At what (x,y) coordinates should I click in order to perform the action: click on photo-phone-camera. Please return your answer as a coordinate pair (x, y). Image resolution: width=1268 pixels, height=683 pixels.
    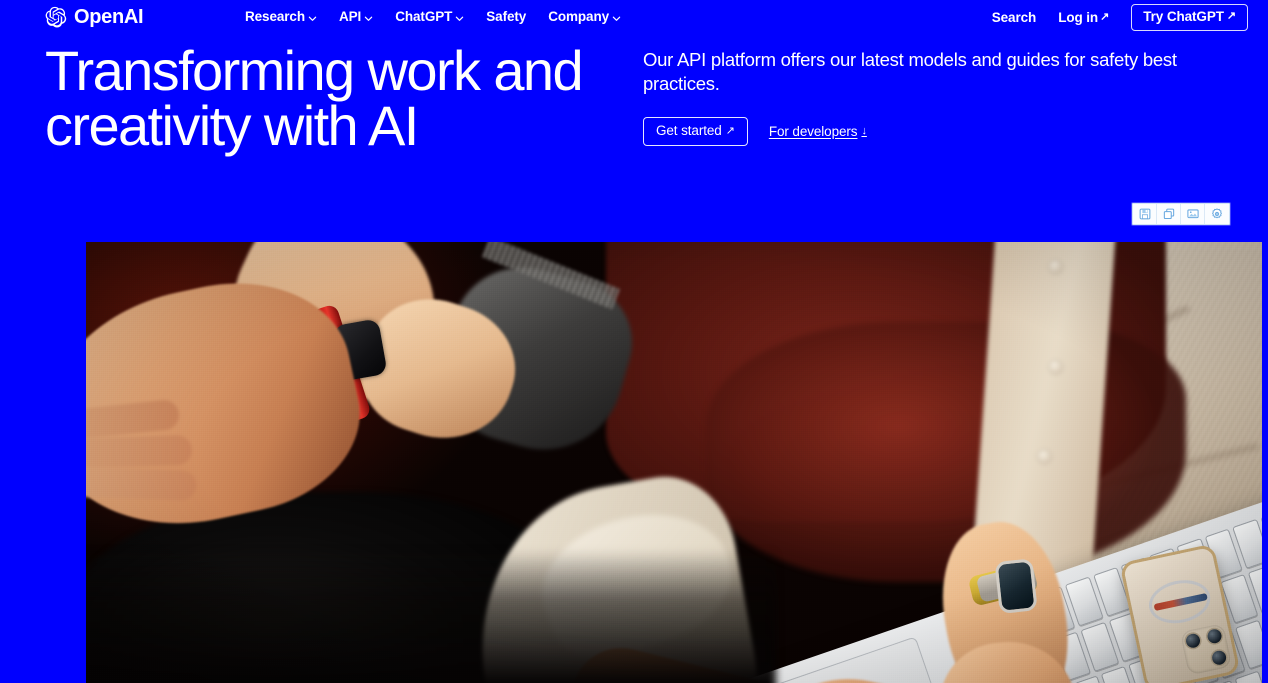
    Looking at the image, I should click on (1206, 649).